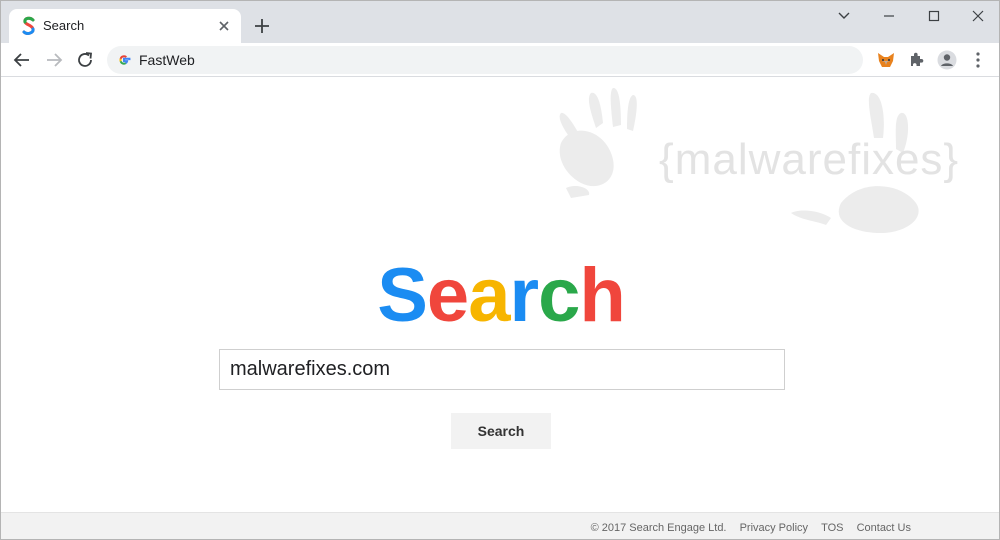  I want to click on minimize-button, so click(889, 16).